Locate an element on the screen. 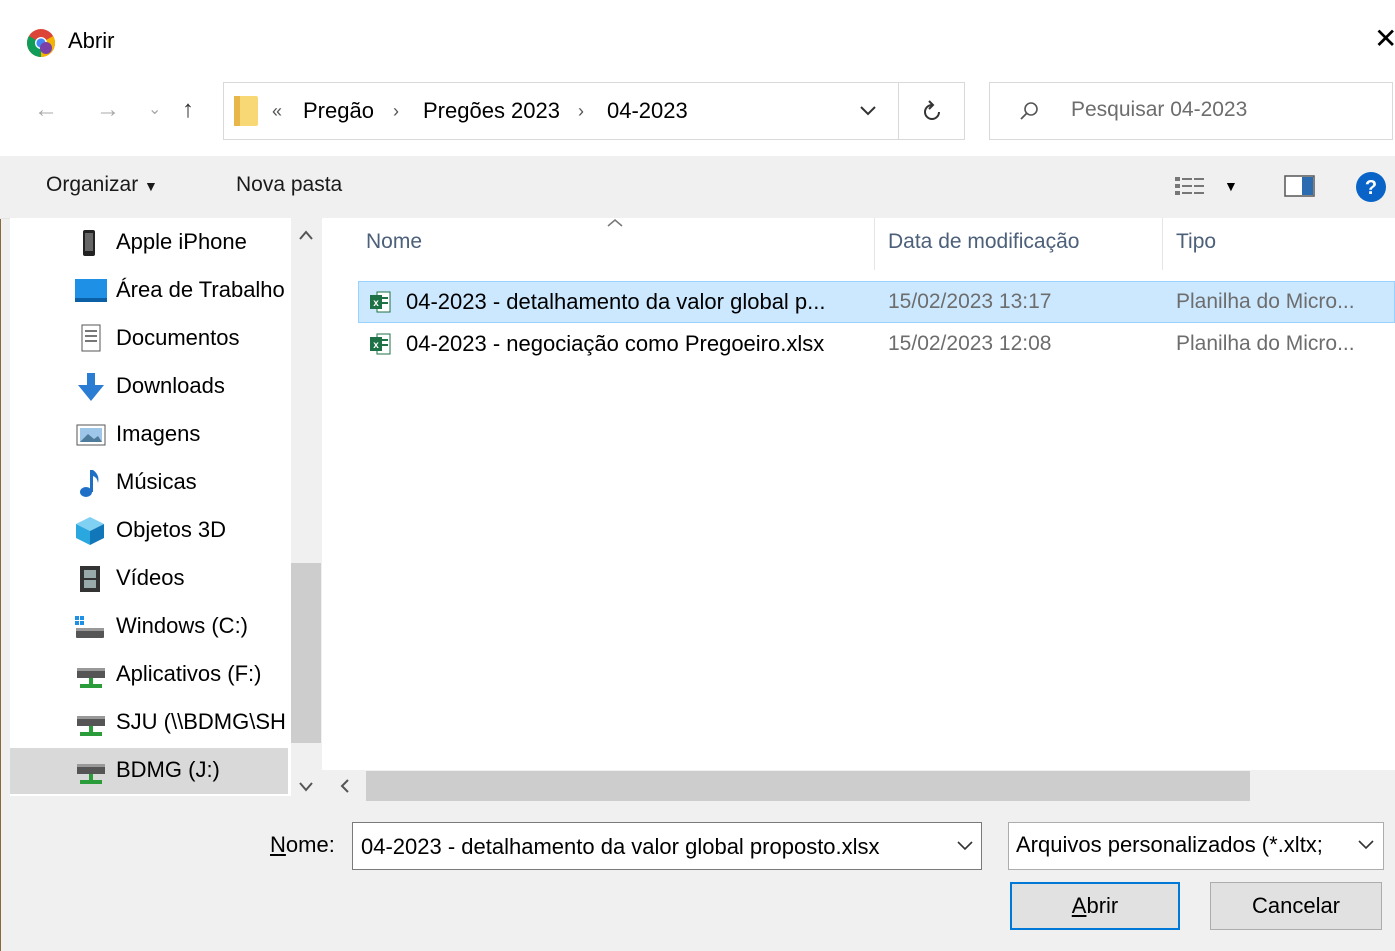  scroll-left-chevron-icon is located at coordinates (345, 786).